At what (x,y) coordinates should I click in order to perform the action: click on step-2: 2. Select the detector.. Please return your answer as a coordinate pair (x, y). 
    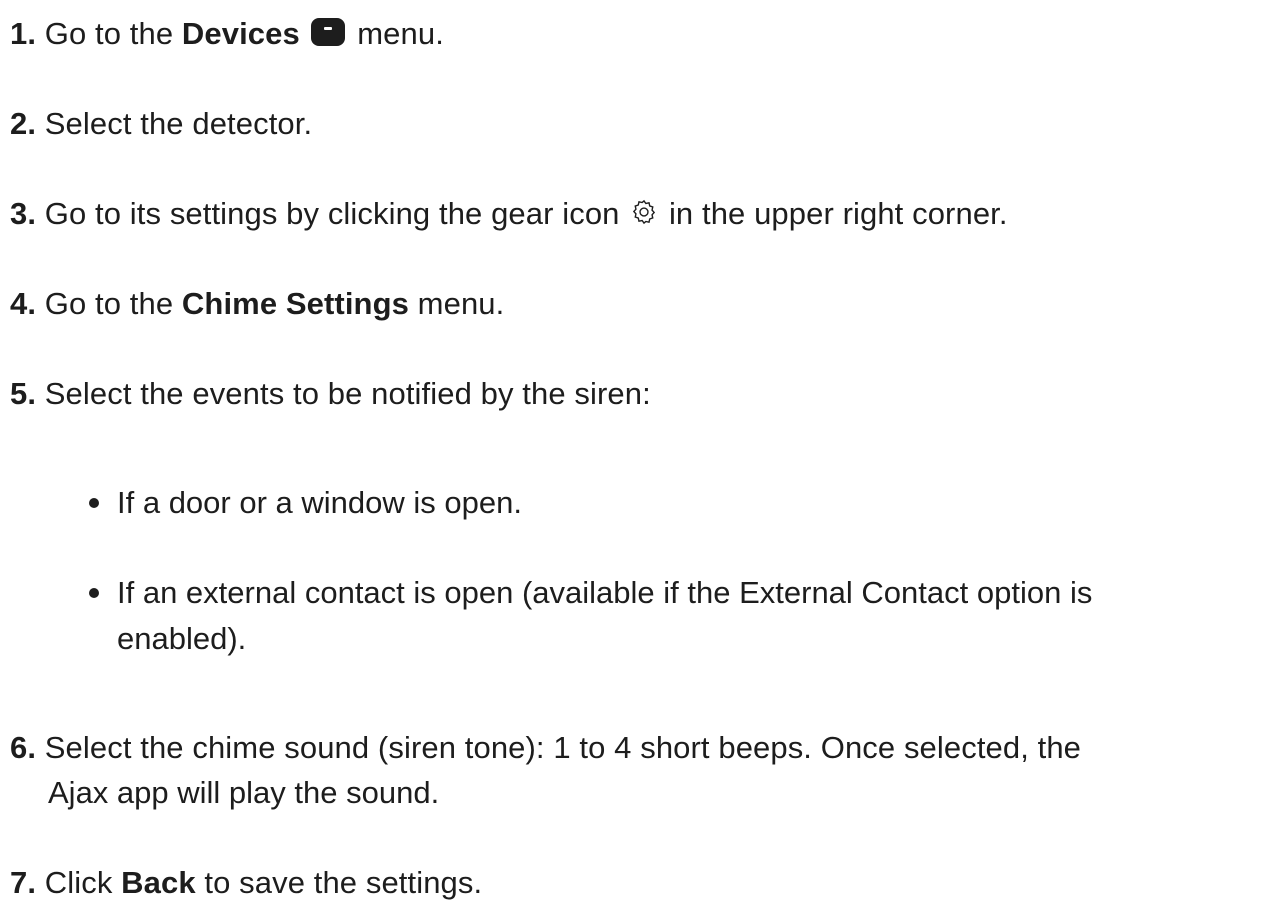
    Looking at the image, I should click on (161, 124).